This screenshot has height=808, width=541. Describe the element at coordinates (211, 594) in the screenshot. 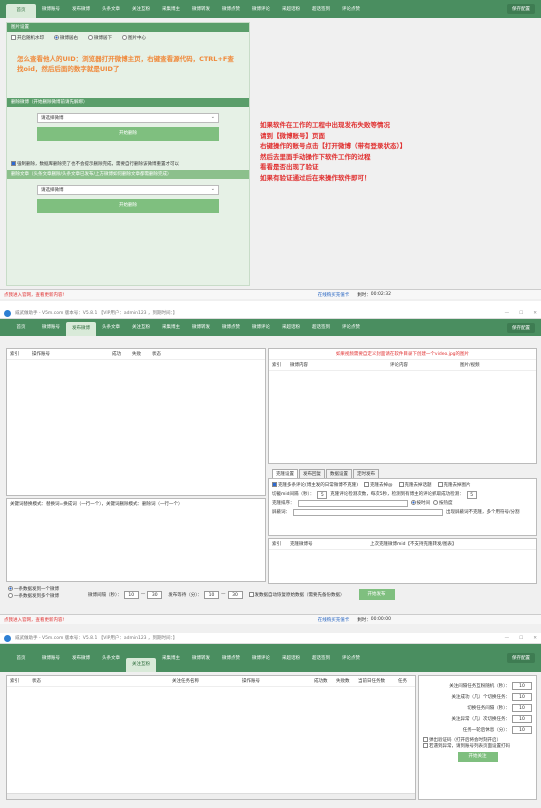

I see `wait-min-input: 10` at that location.